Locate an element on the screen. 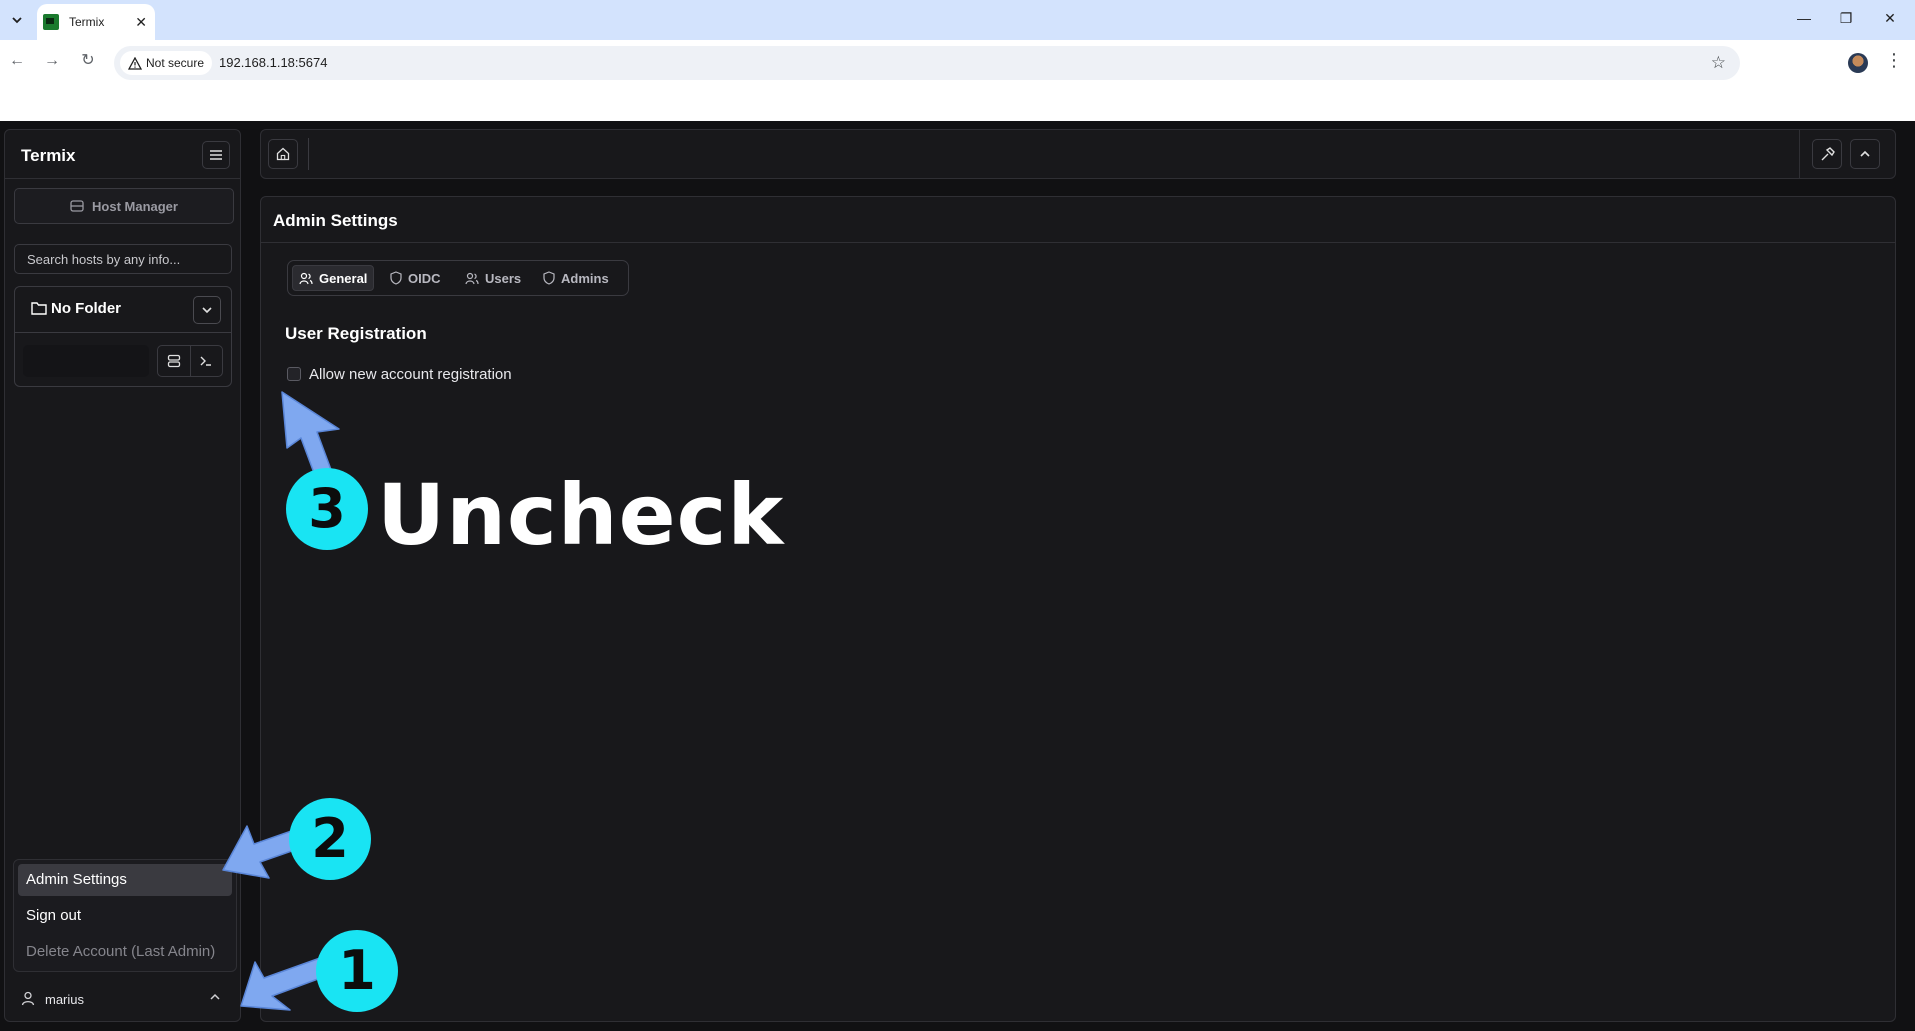  host-actions is located at coordinates (190, 361).